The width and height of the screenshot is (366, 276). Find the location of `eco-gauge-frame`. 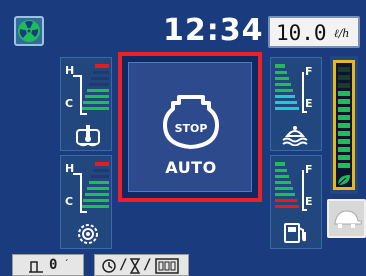

eco-gauge-frame is located at coordinates (344, 125).